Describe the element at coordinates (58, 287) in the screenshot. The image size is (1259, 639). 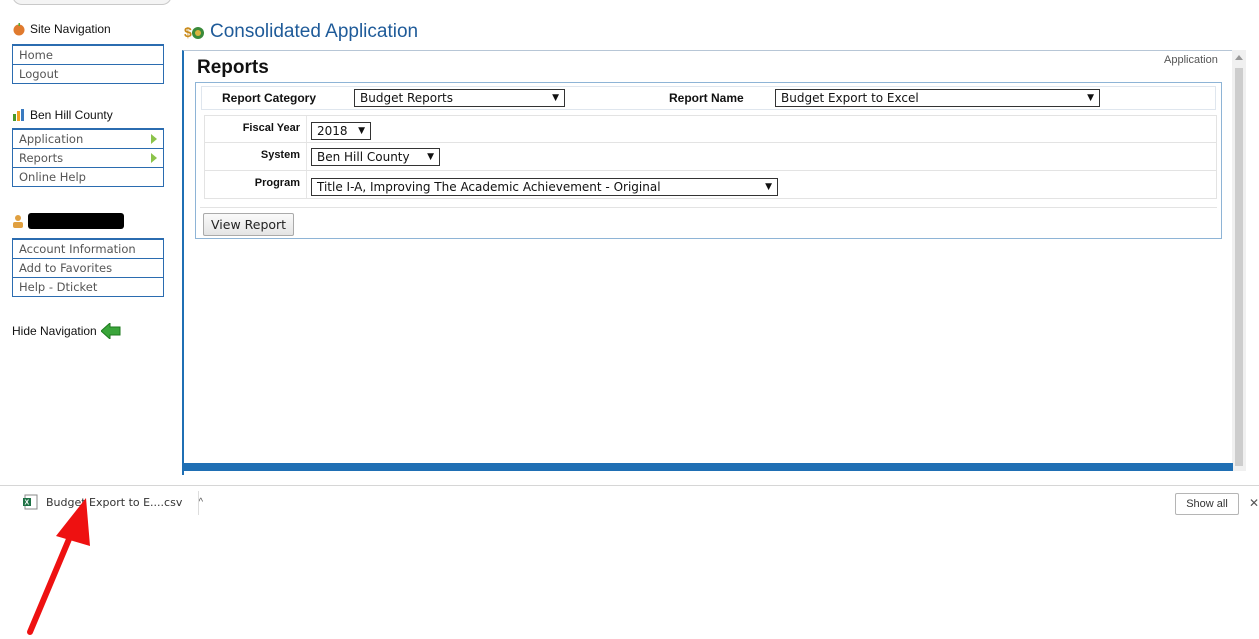
I see `sidebar-item-label: Help - Dticket` at that location.